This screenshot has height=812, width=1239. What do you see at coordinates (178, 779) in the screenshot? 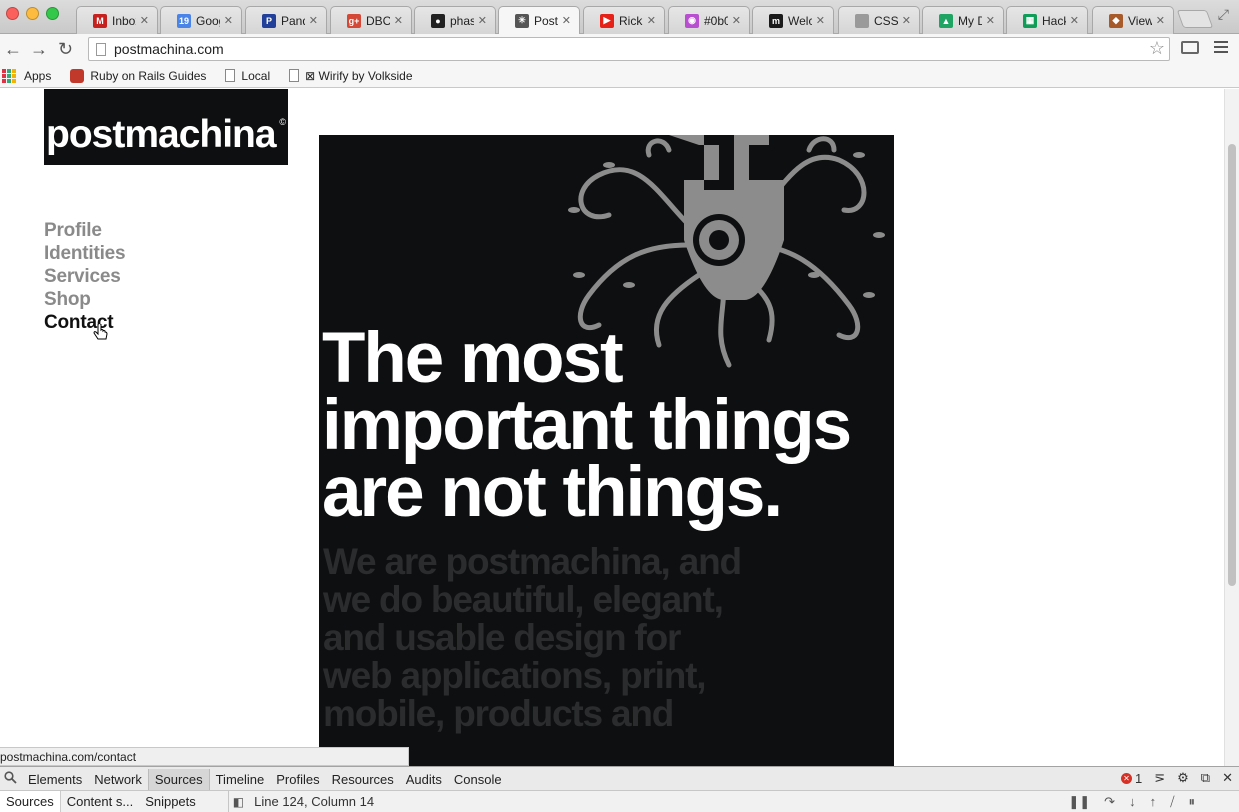
I see `devtools-tab-sources: Sources` at bounding box center [178, 779].